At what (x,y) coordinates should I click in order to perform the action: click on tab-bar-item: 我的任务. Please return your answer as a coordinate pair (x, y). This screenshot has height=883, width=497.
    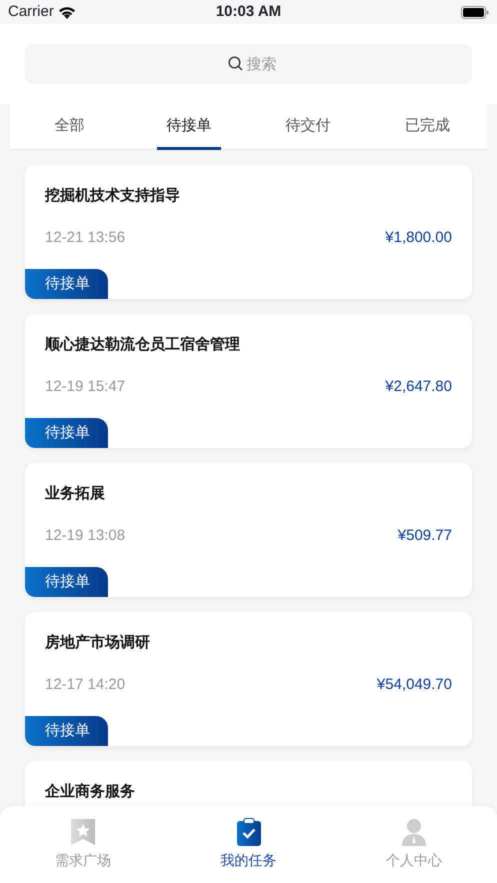
    Looking at the image, I should click on (249, 844).